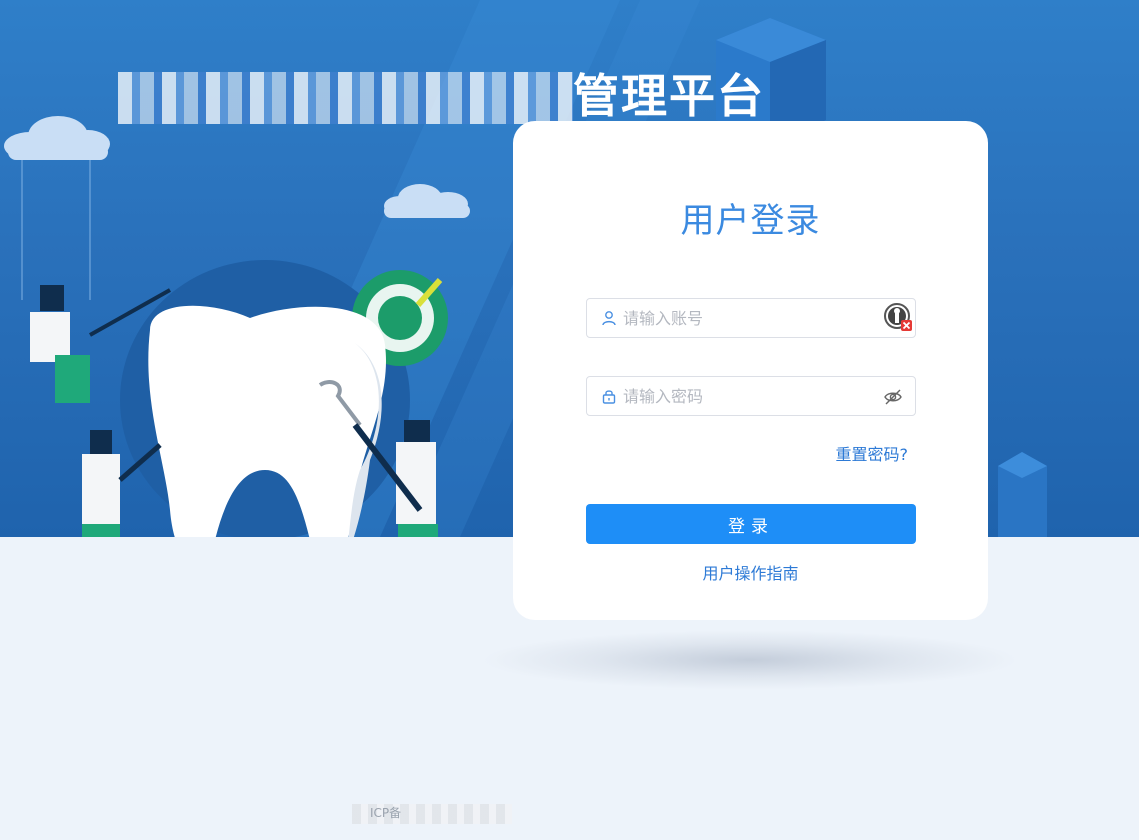 The image size is (1139, 840). I want to click on card-shadow, so click(750, 660).